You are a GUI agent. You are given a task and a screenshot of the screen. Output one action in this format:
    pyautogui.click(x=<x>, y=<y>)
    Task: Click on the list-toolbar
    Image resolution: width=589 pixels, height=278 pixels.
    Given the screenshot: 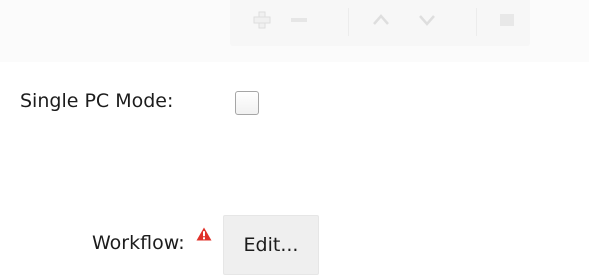 What is the action you would take?
    pyautogui.click(x=380, y=23)
    